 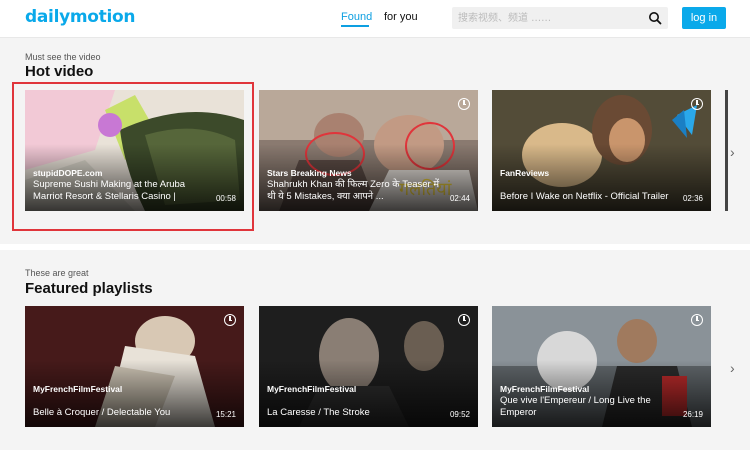 I want to click on card-duration: 09:52, so click(x=459, y=414).